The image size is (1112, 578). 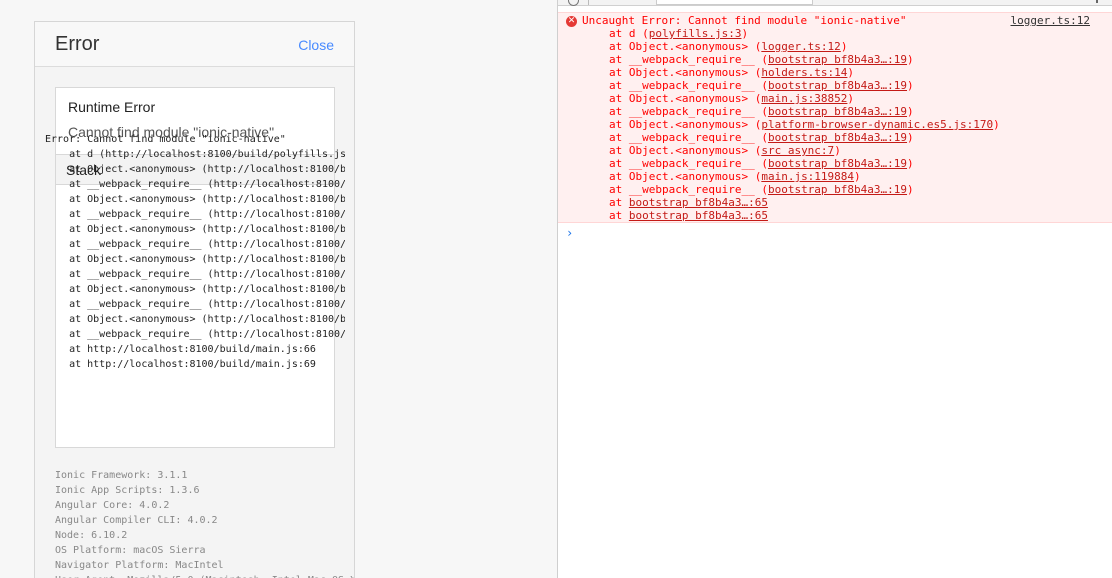 What do you see at coordinates (588, 2) in the screenshot?
I see `toolbar-divider` at bounding box center [588, 2].